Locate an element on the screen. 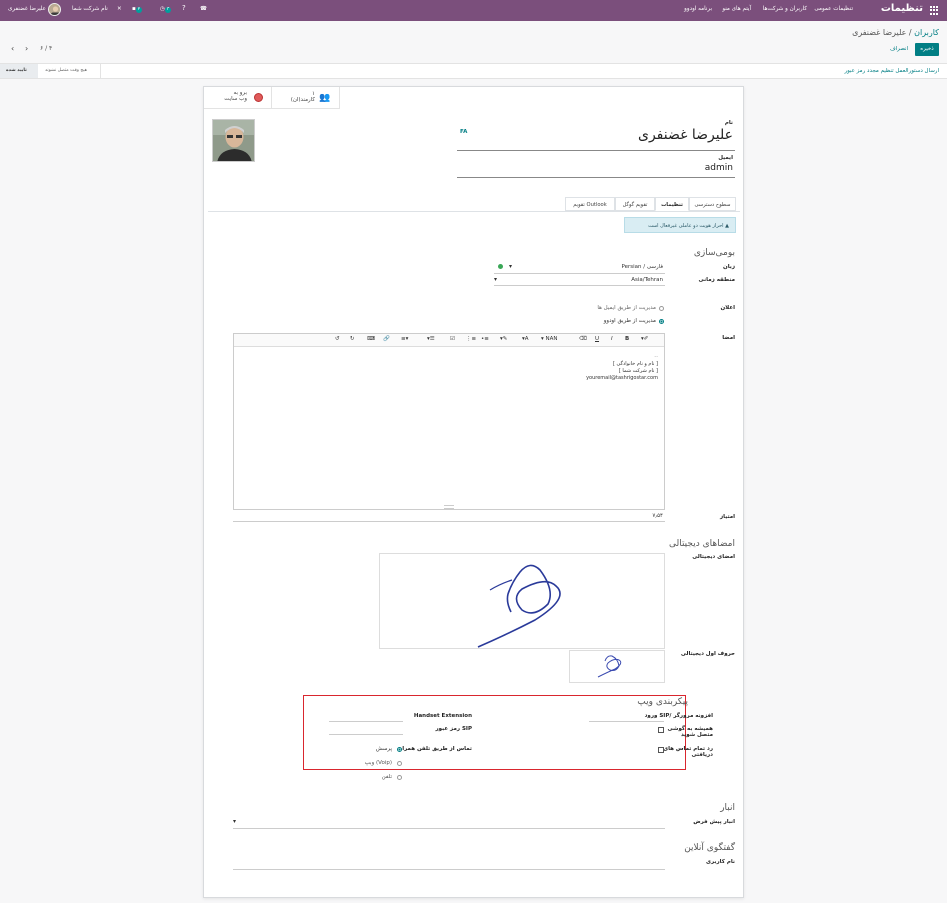 The image size is (947, 903). undo-icon: ↺ is located at coordinates (337, 339).